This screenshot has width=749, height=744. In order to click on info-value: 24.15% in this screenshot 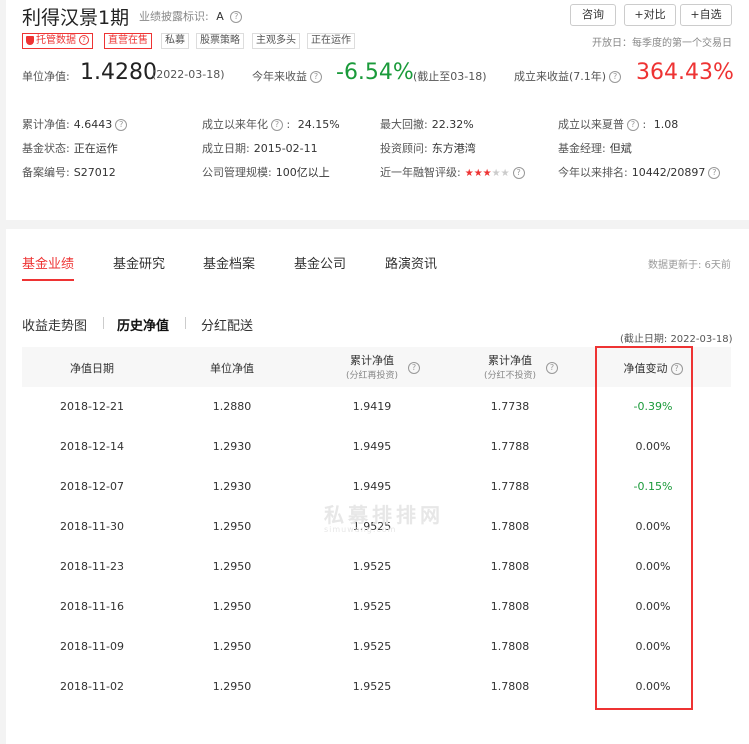, I will do `click(318, 124)`.